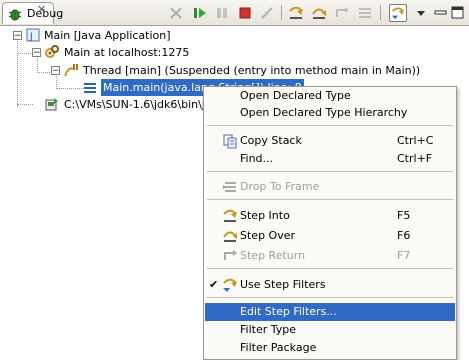 This screenshot has height=360, width=469. What do you see at coordinates (214, 284) in the screenshot?
I see `checkmark-icon: ✔` at bounding box center [214, 284].